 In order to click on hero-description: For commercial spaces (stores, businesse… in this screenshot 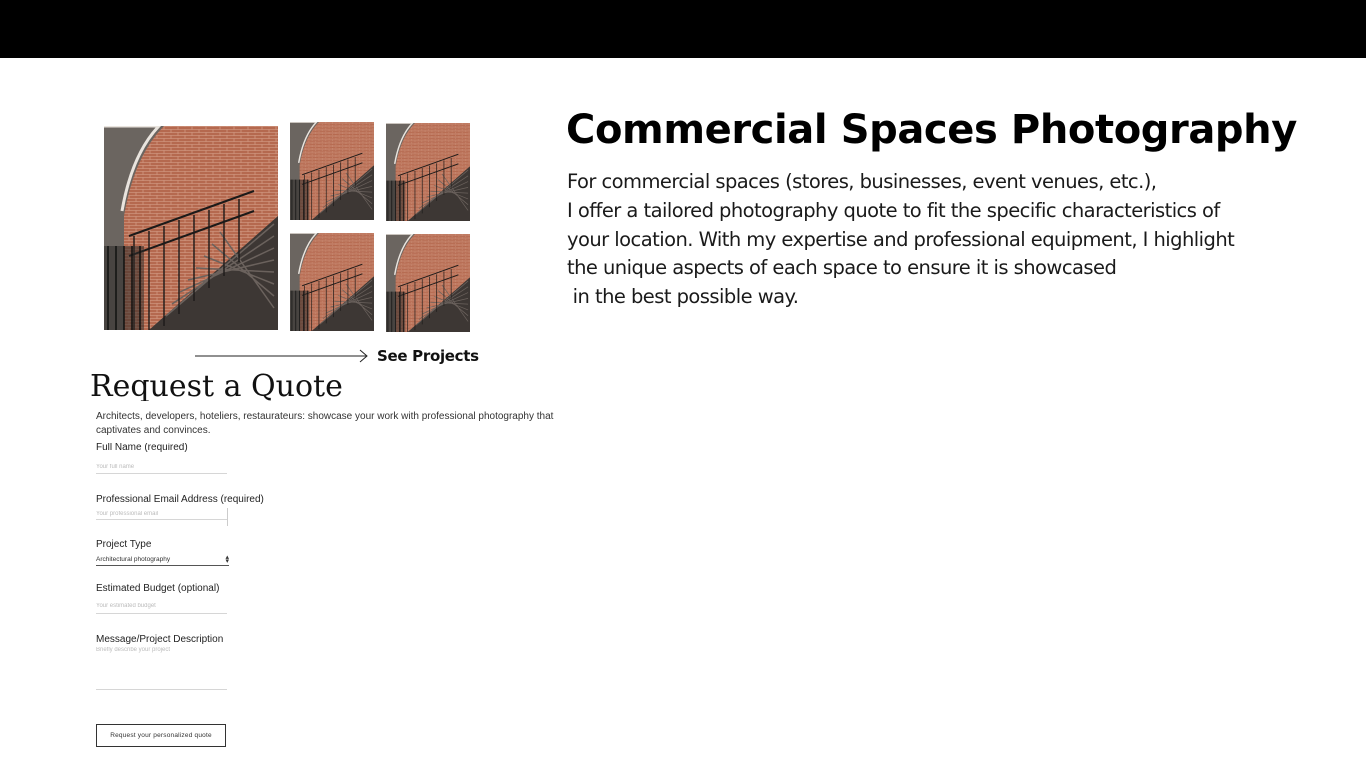, I will do `click(901, 239)`.